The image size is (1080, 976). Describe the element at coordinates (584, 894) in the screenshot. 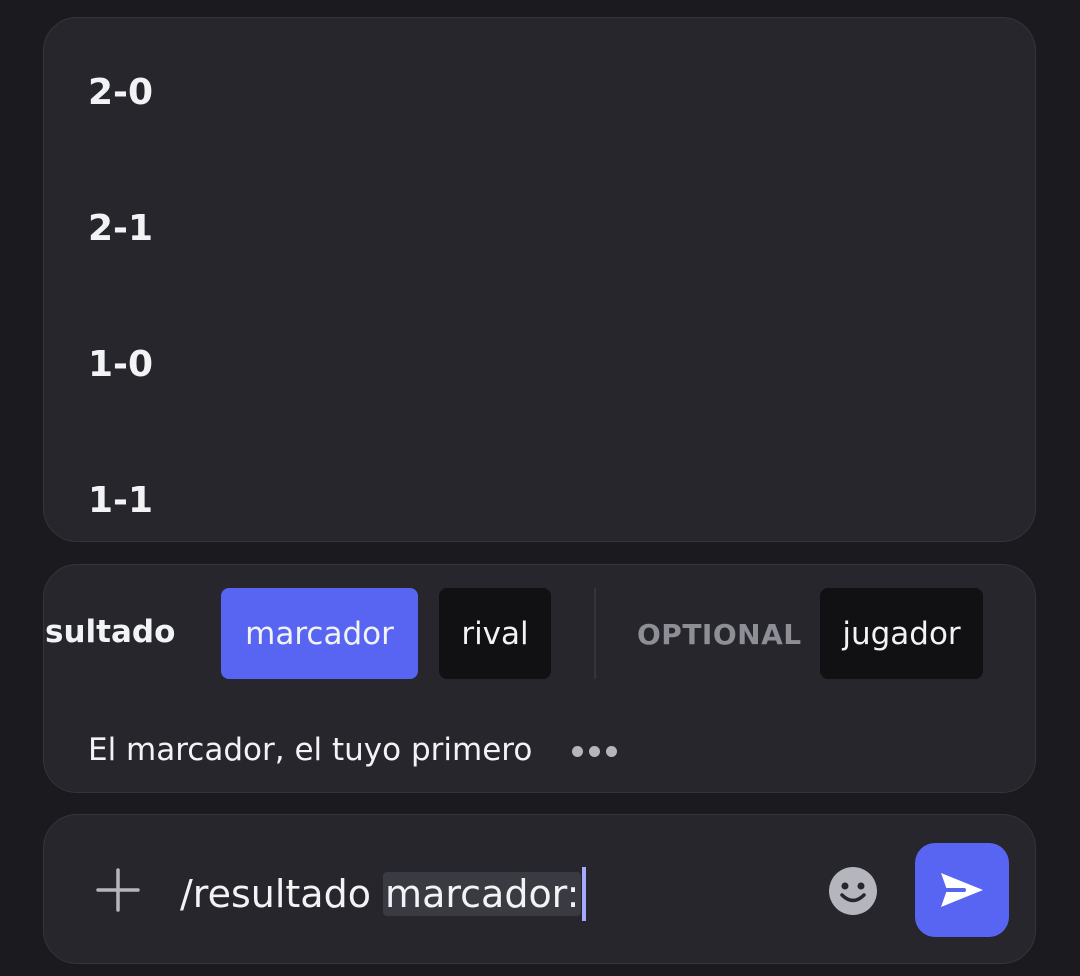

I see `text-caret` at that location.